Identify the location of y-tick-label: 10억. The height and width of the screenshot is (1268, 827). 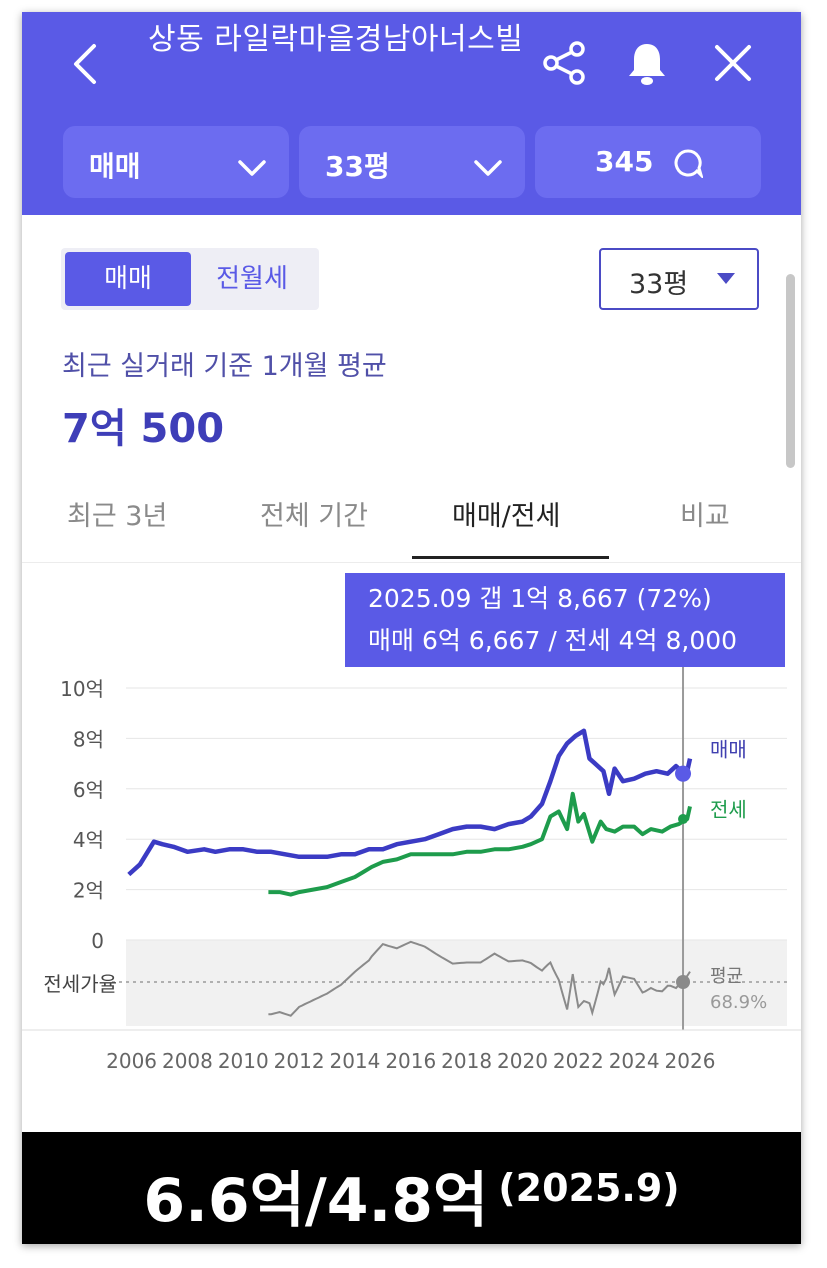
(82, 689).